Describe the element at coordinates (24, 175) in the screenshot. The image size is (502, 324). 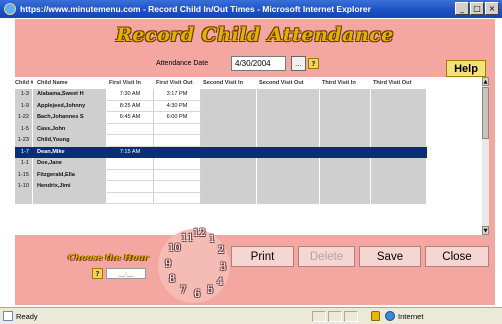
I see `cell-child-number: 1-15` at that location.